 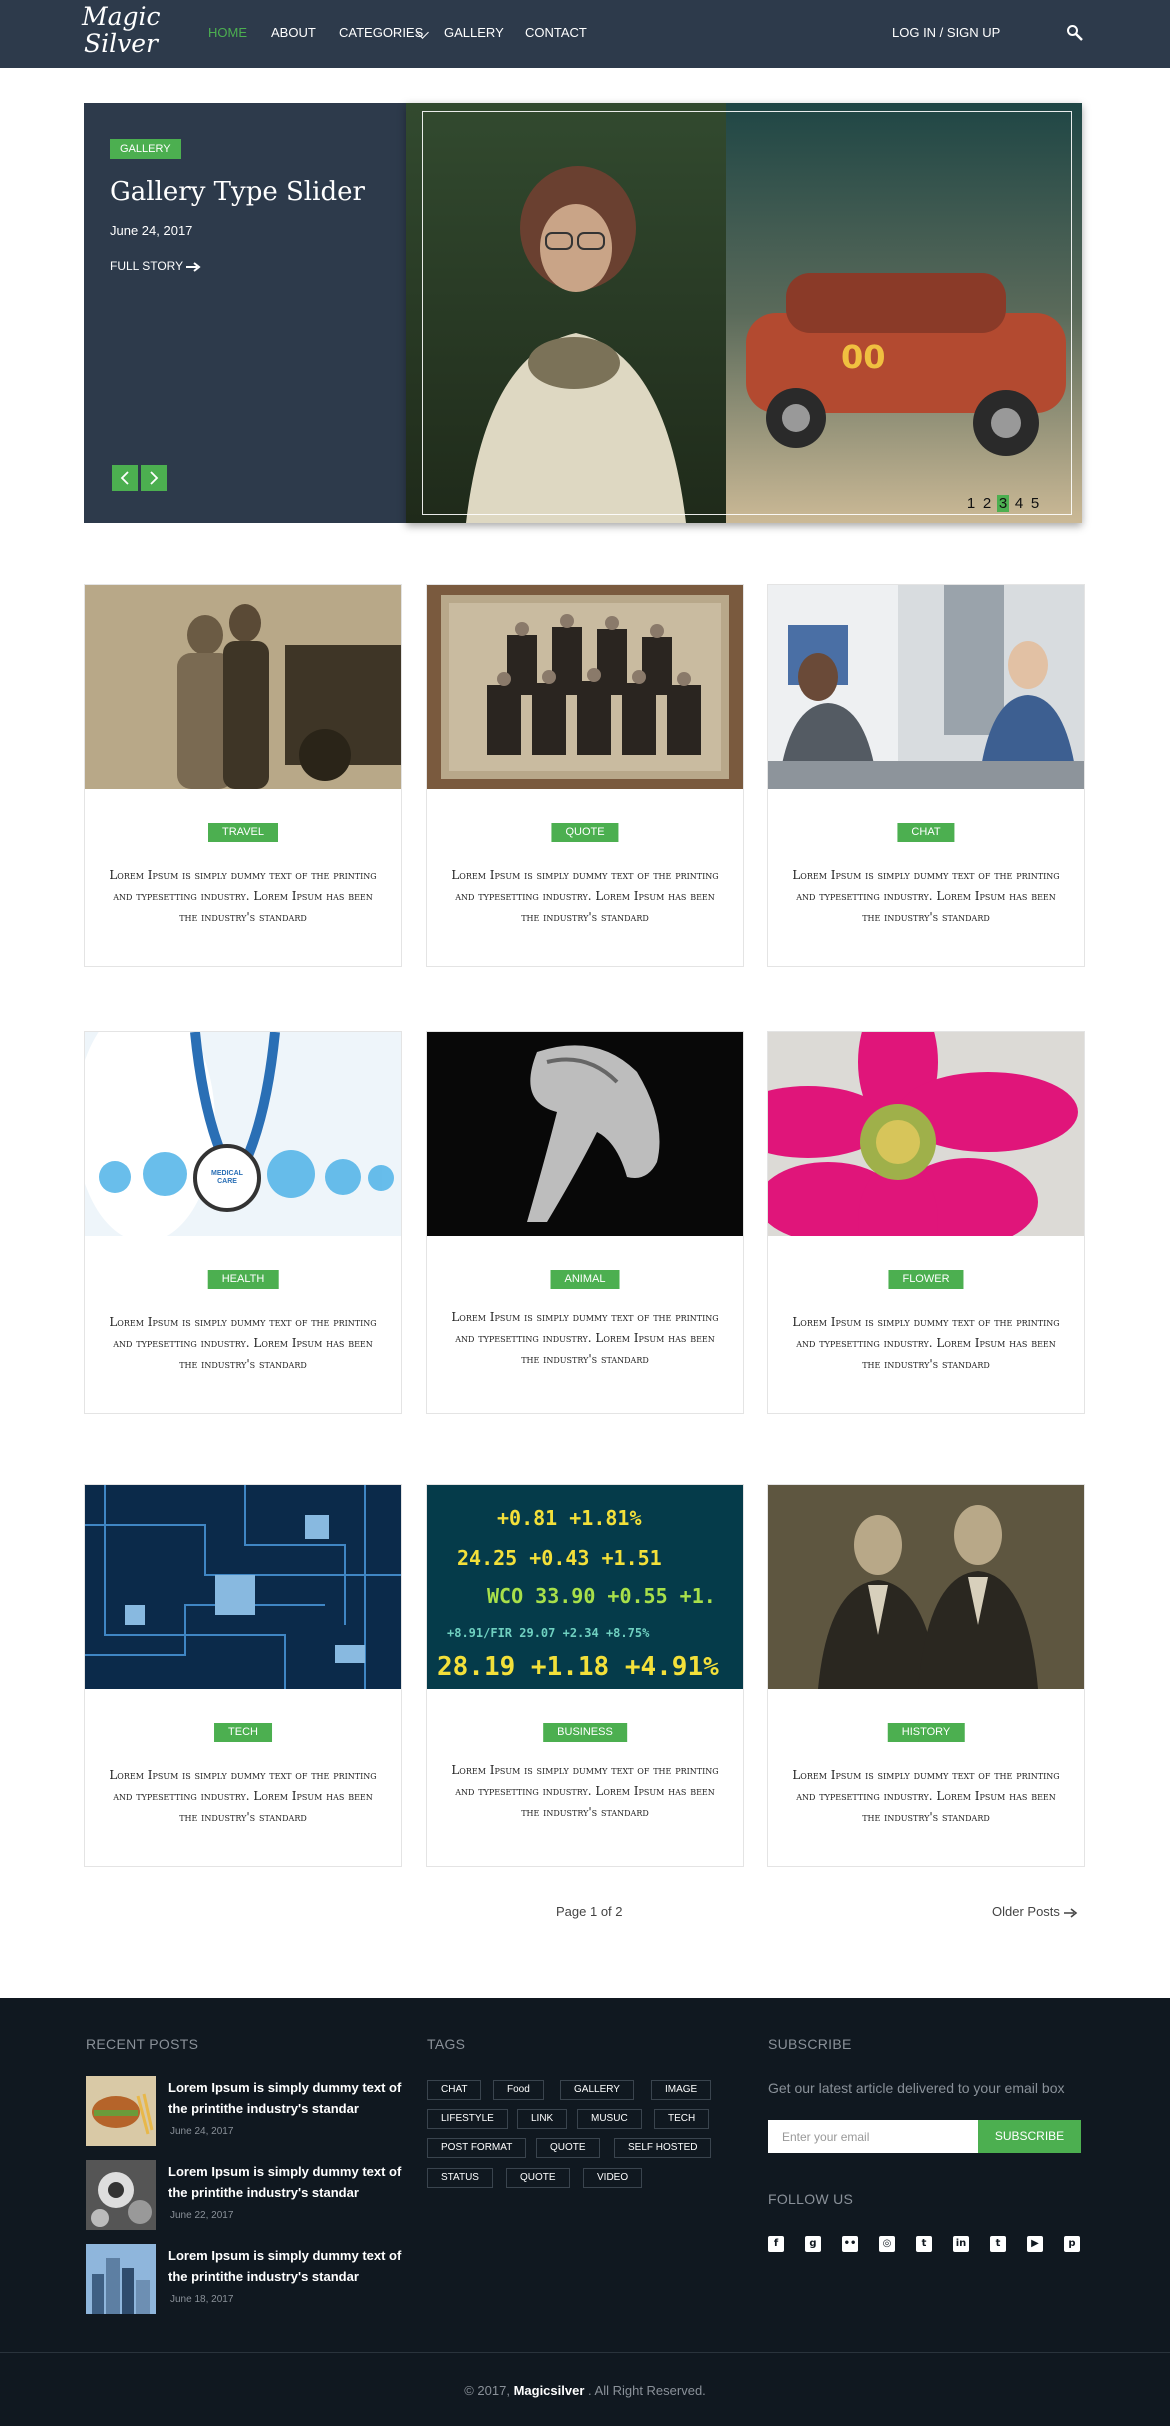 I want to click on google-plus-icon: g, so click(x=813, y=2244).